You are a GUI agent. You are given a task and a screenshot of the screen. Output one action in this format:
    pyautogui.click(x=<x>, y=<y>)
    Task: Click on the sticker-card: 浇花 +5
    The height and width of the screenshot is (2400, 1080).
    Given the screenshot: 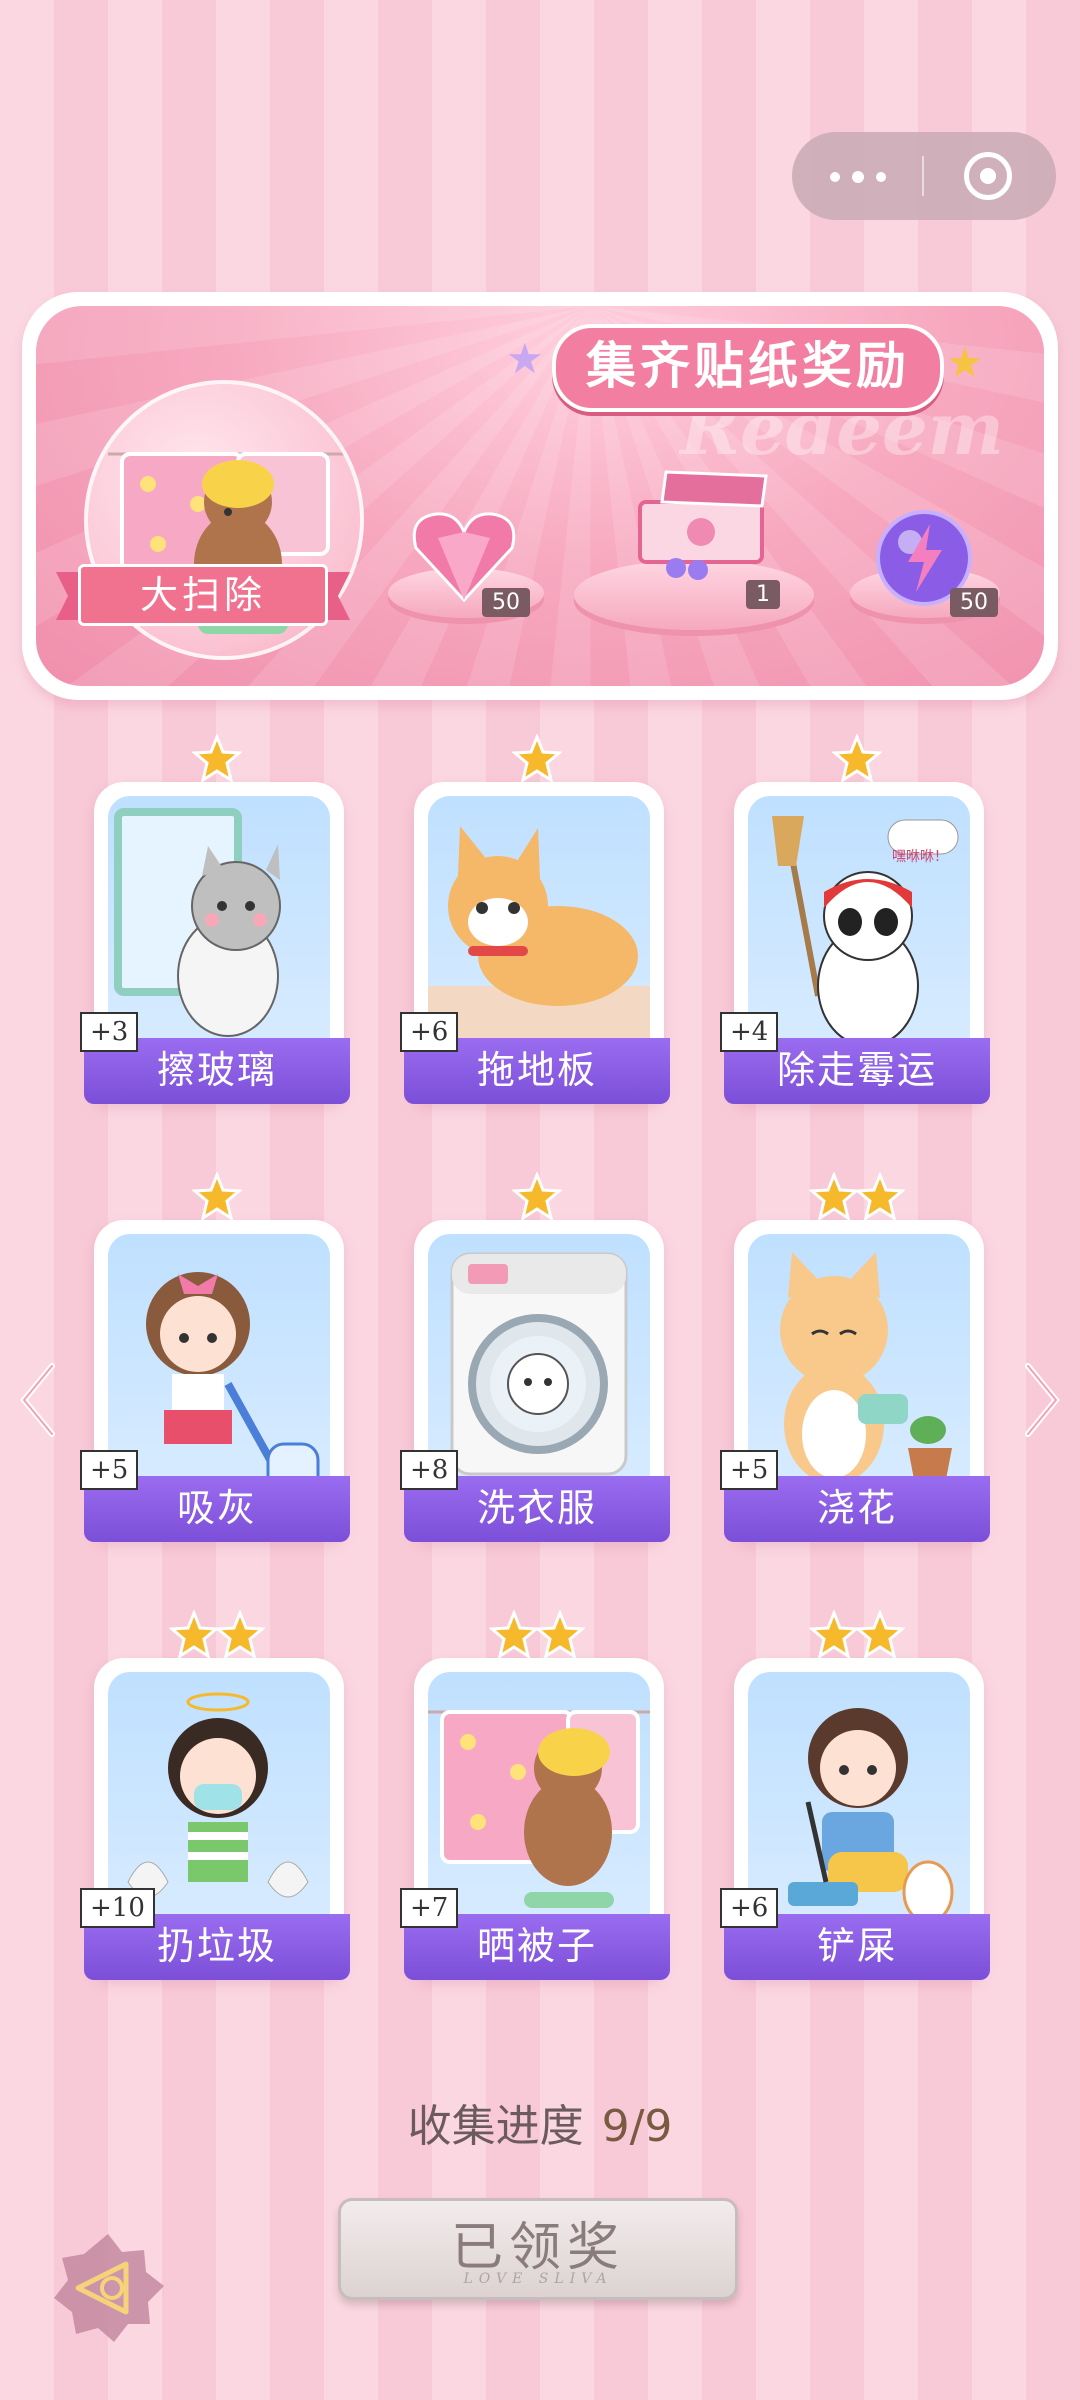 What is the action you would take?
    pyautogui.click(x=877, y=1361)
    